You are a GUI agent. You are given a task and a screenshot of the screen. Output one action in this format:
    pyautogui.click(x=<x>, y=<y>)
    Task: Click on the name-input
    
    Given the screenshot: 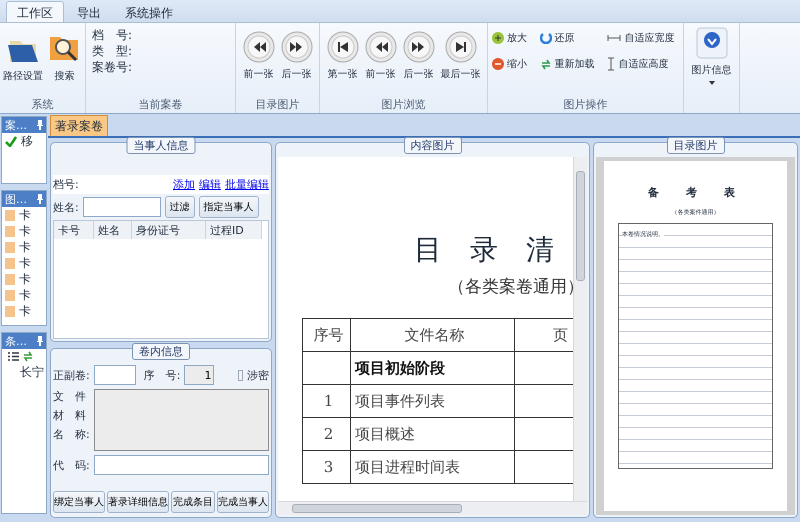 What is the action you would take?
    pyautogui.click(x=121, y=207)
    